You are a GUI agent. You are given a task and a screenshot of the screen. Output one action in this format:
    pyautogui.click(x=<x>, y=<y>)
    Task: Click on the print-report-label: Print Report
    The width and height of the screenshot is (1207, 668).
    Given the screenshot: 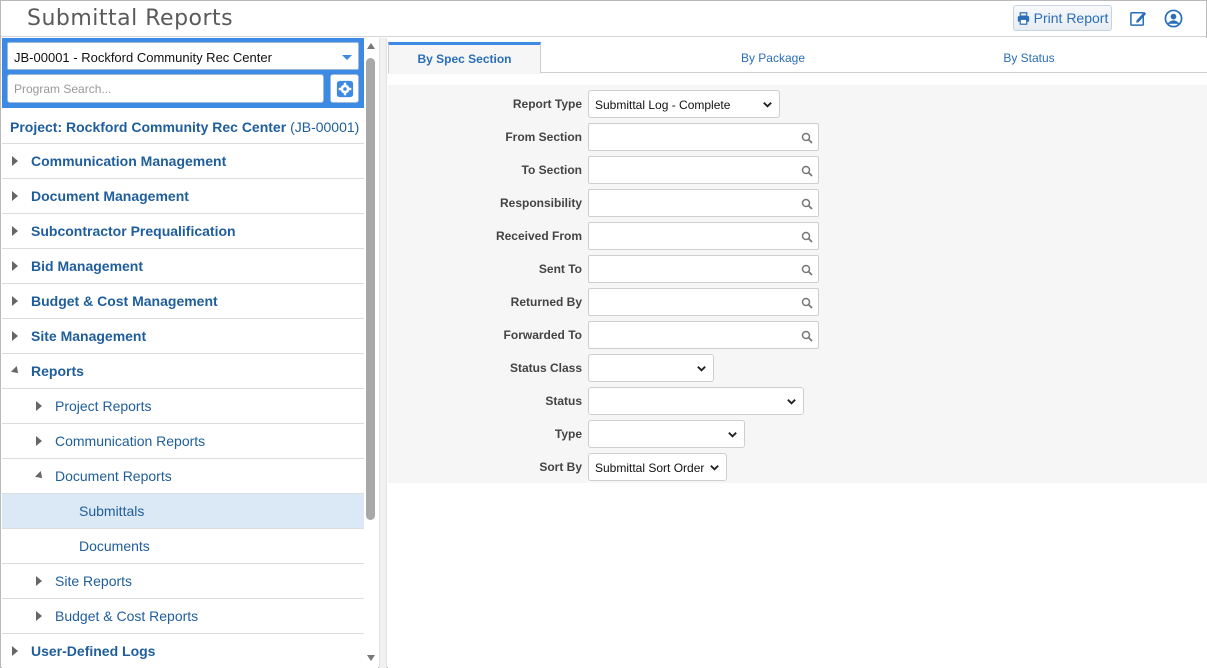 What is the action you would take?
    pyautogui.click(x=1071, y=18)
    